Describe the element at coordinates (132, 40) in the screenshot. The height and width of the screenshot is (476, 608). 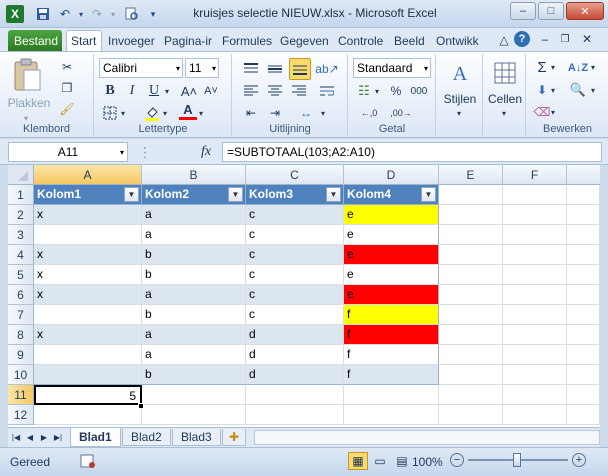
I see `tab-insert: Invoeger` at that location.